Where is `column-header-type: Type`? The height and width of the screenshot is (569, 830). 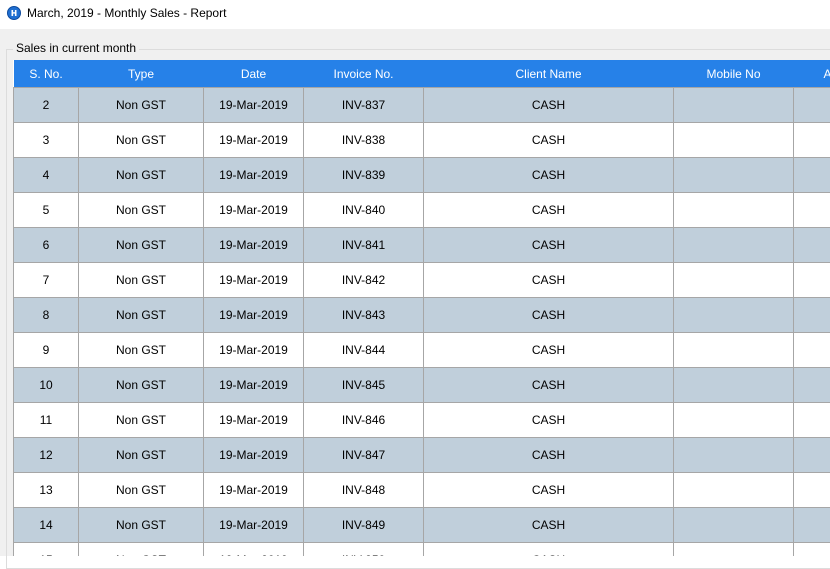
column-header-type: Type is located at coordinates (141, 74).